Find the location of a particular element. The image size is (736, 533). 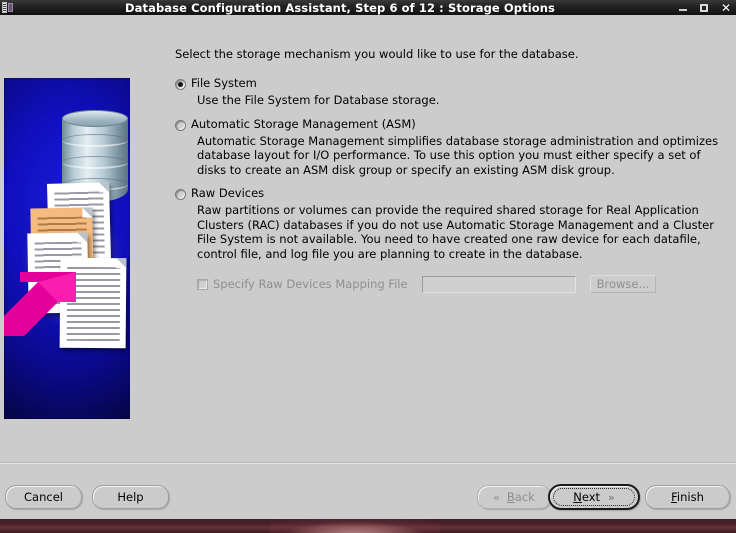

cancel-button-label: Cancel is located at coordinates (43, 497).